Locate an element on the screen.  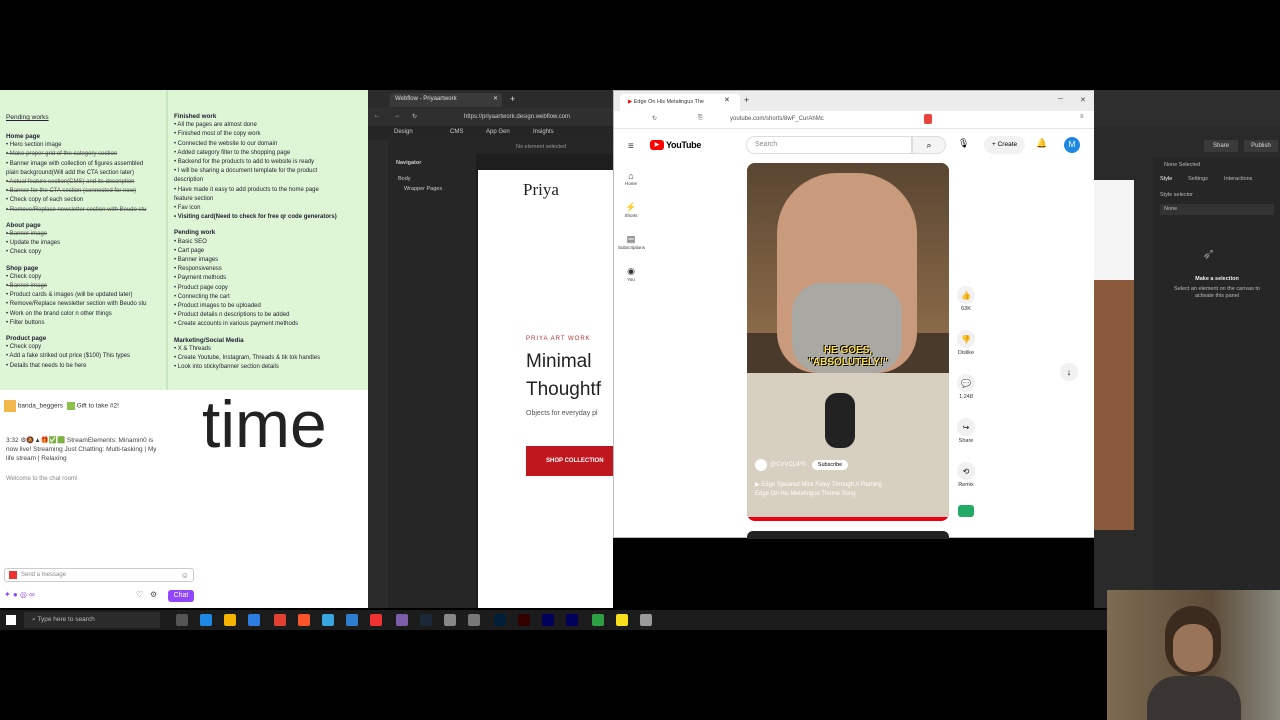
remix-button: ⟲ Remix is located at coordinates (966, 475).